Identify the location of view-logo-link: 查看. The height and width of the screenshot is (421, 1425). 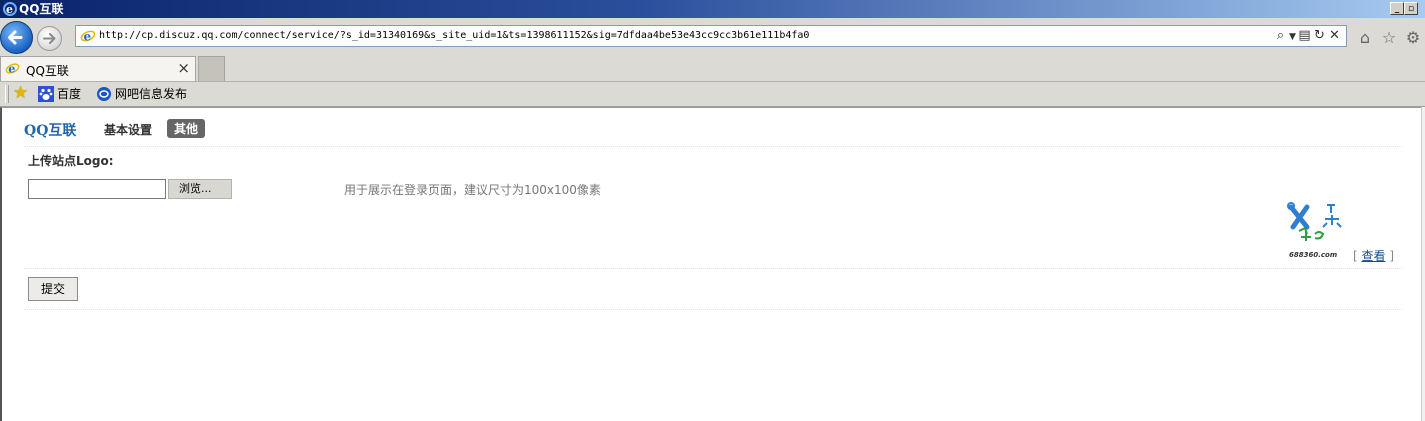
(1374, 256).